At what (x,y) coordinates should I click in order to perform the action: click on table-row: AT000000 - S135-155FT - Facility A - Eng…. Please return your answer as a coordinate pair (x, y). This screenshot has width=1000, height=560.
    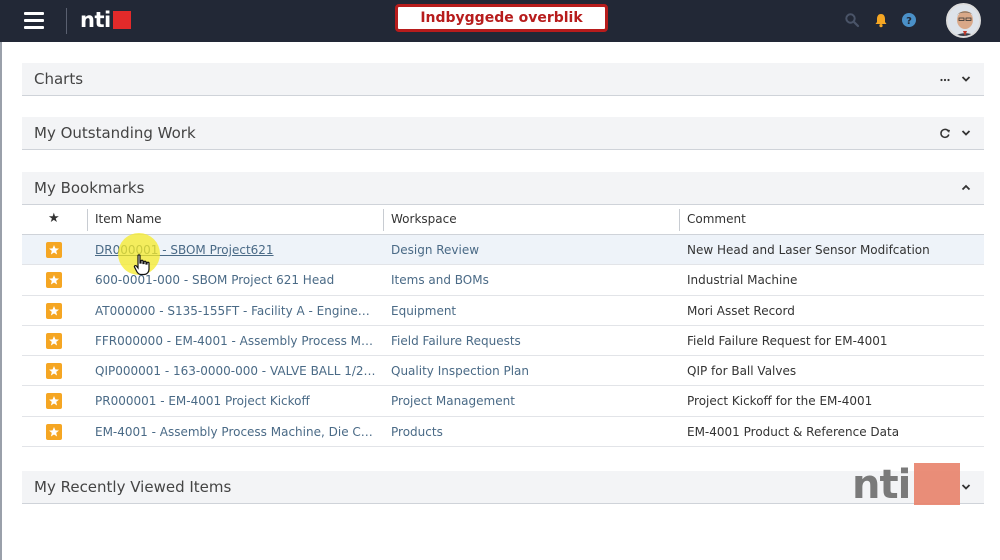
    Looking at the image, I should click on (503, 311).